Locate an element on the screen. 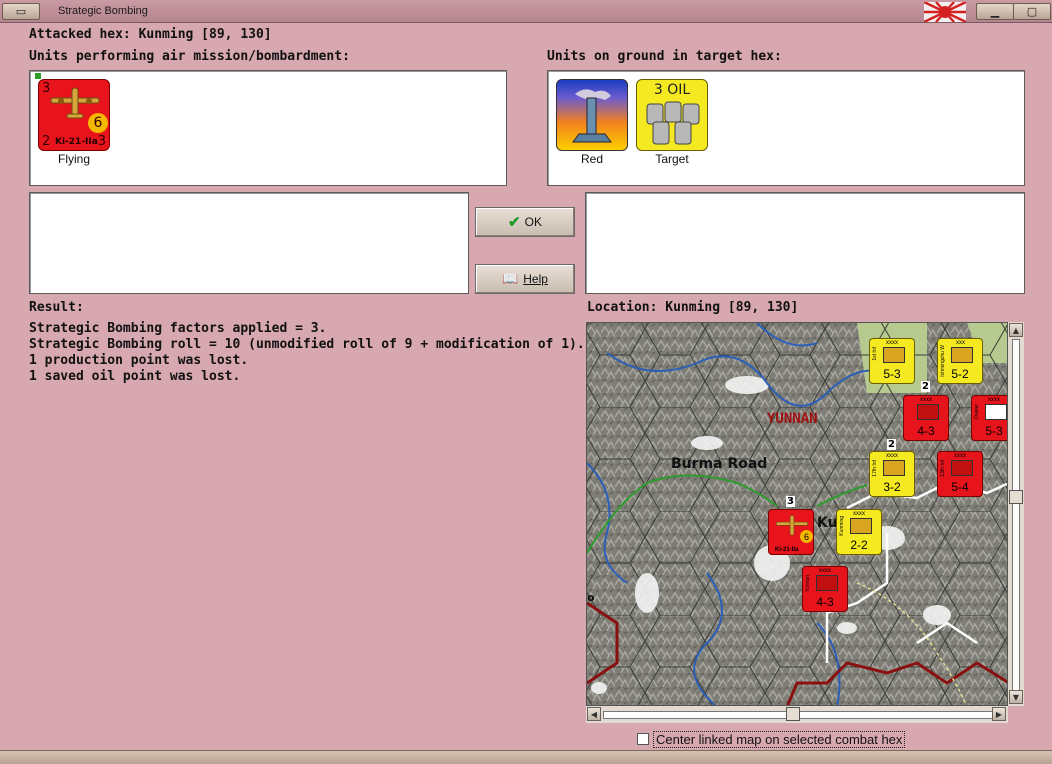 The height and width of the screenshot is (764, 1052). ground-unit-factory is located at coordinates (592, 115).